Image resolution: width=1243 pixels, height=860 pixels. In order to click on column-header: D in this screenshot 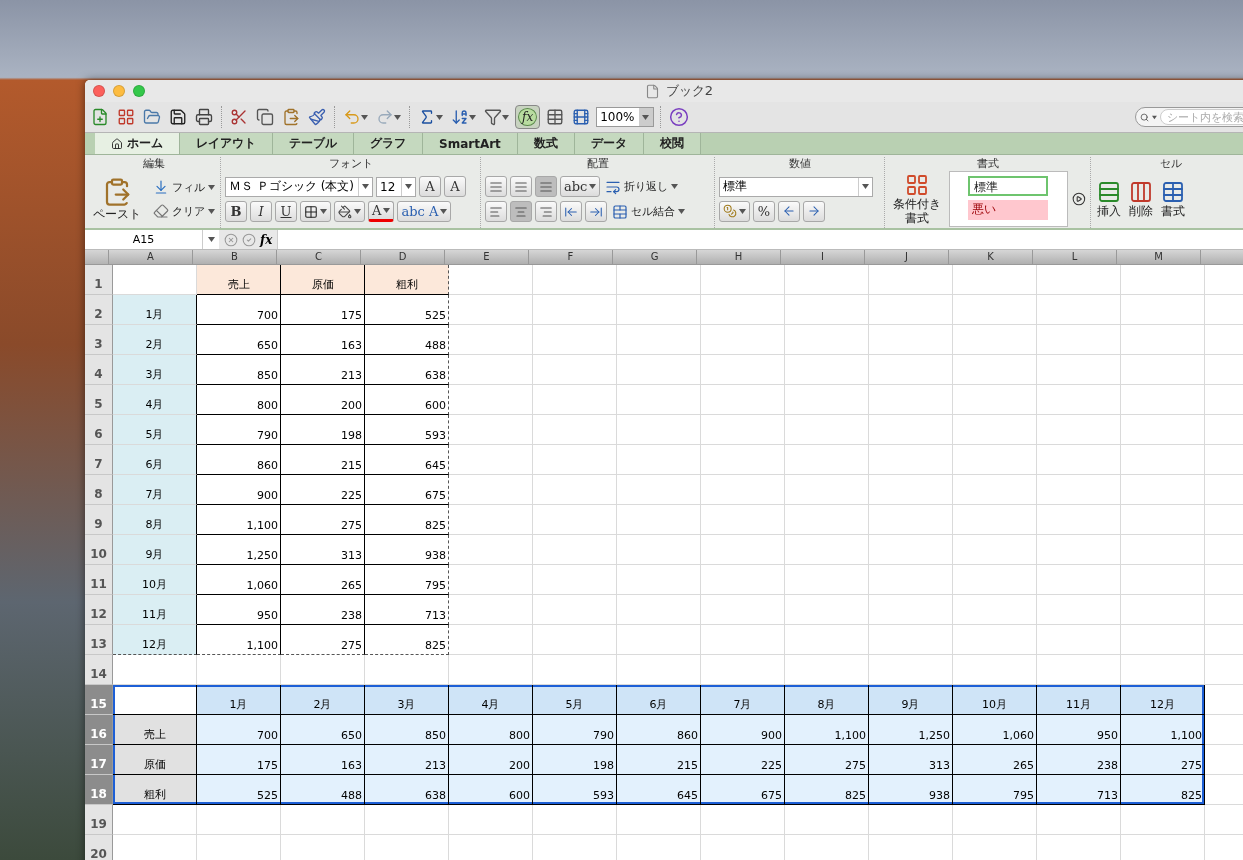, I will do `click(403, 257)`.